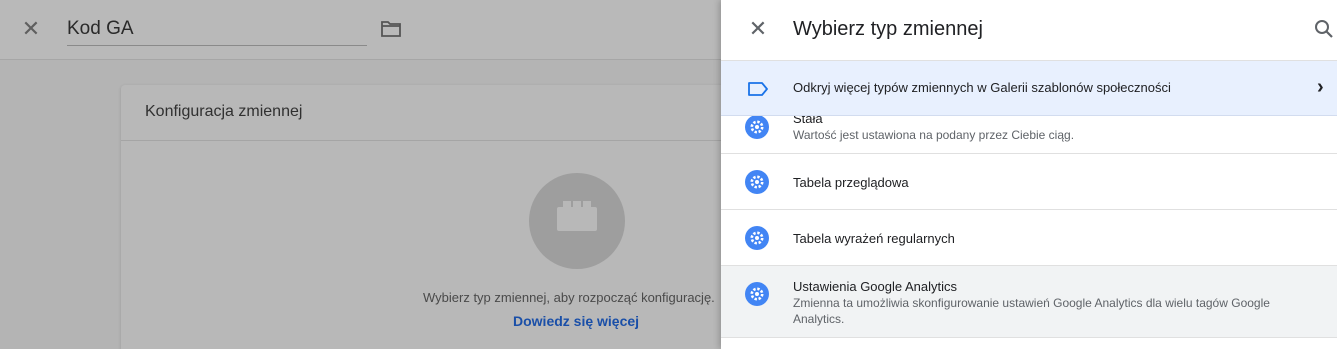  Describe the element at coordinates (1029, 30) in the screenshot. I see `panel-header: ✕ Wybierz typ zmiennej` at that location.